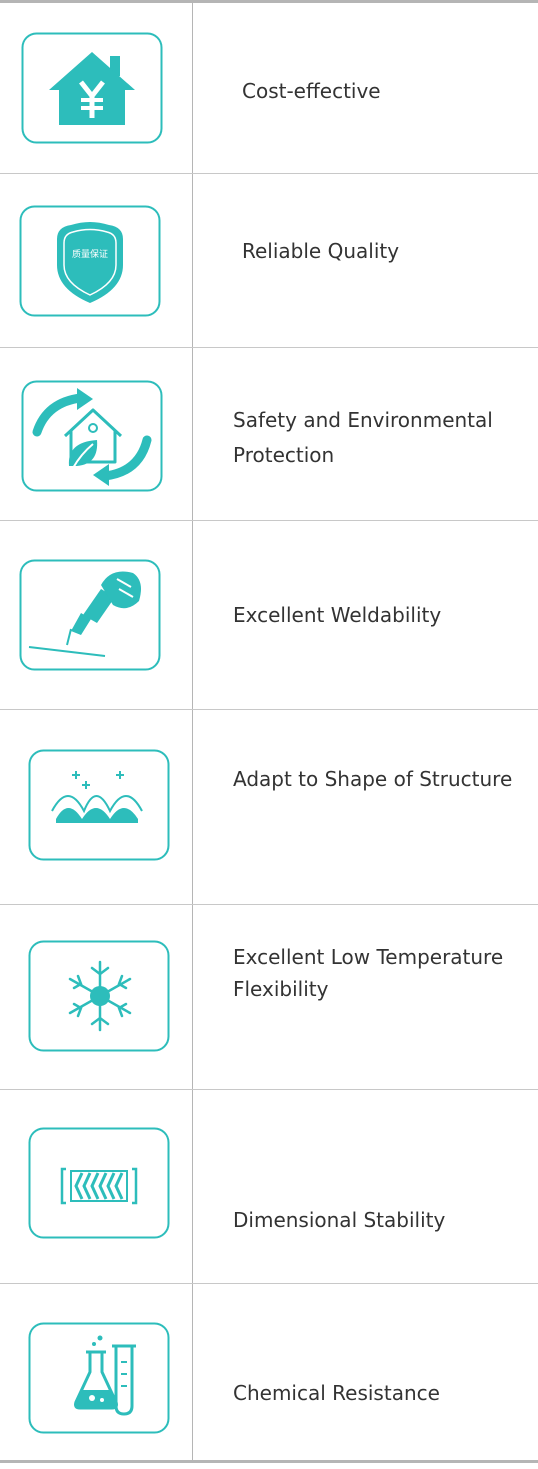  What do you see at coordinates (281, 989) in the screenshot?
I see `feature-label-line2: Flexibility` at bounding box center [281, 989].